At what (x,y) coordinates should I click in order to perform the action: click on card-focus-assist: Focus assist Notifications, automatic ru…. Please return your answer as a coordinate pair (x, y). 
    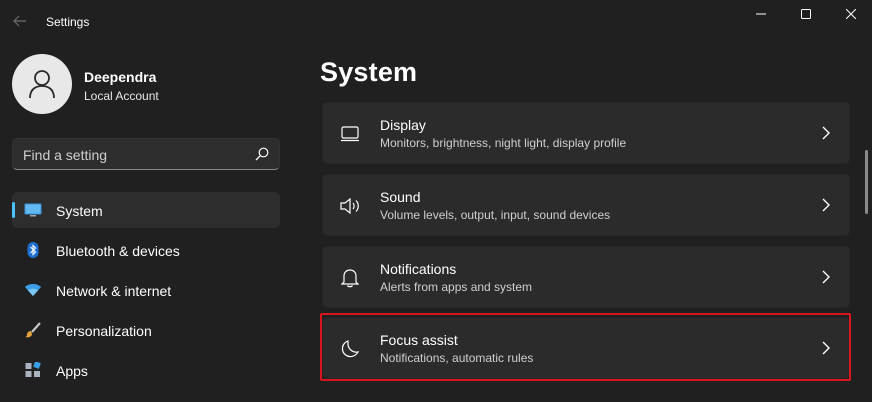
    Looking at the image, I should click on (586, 348).